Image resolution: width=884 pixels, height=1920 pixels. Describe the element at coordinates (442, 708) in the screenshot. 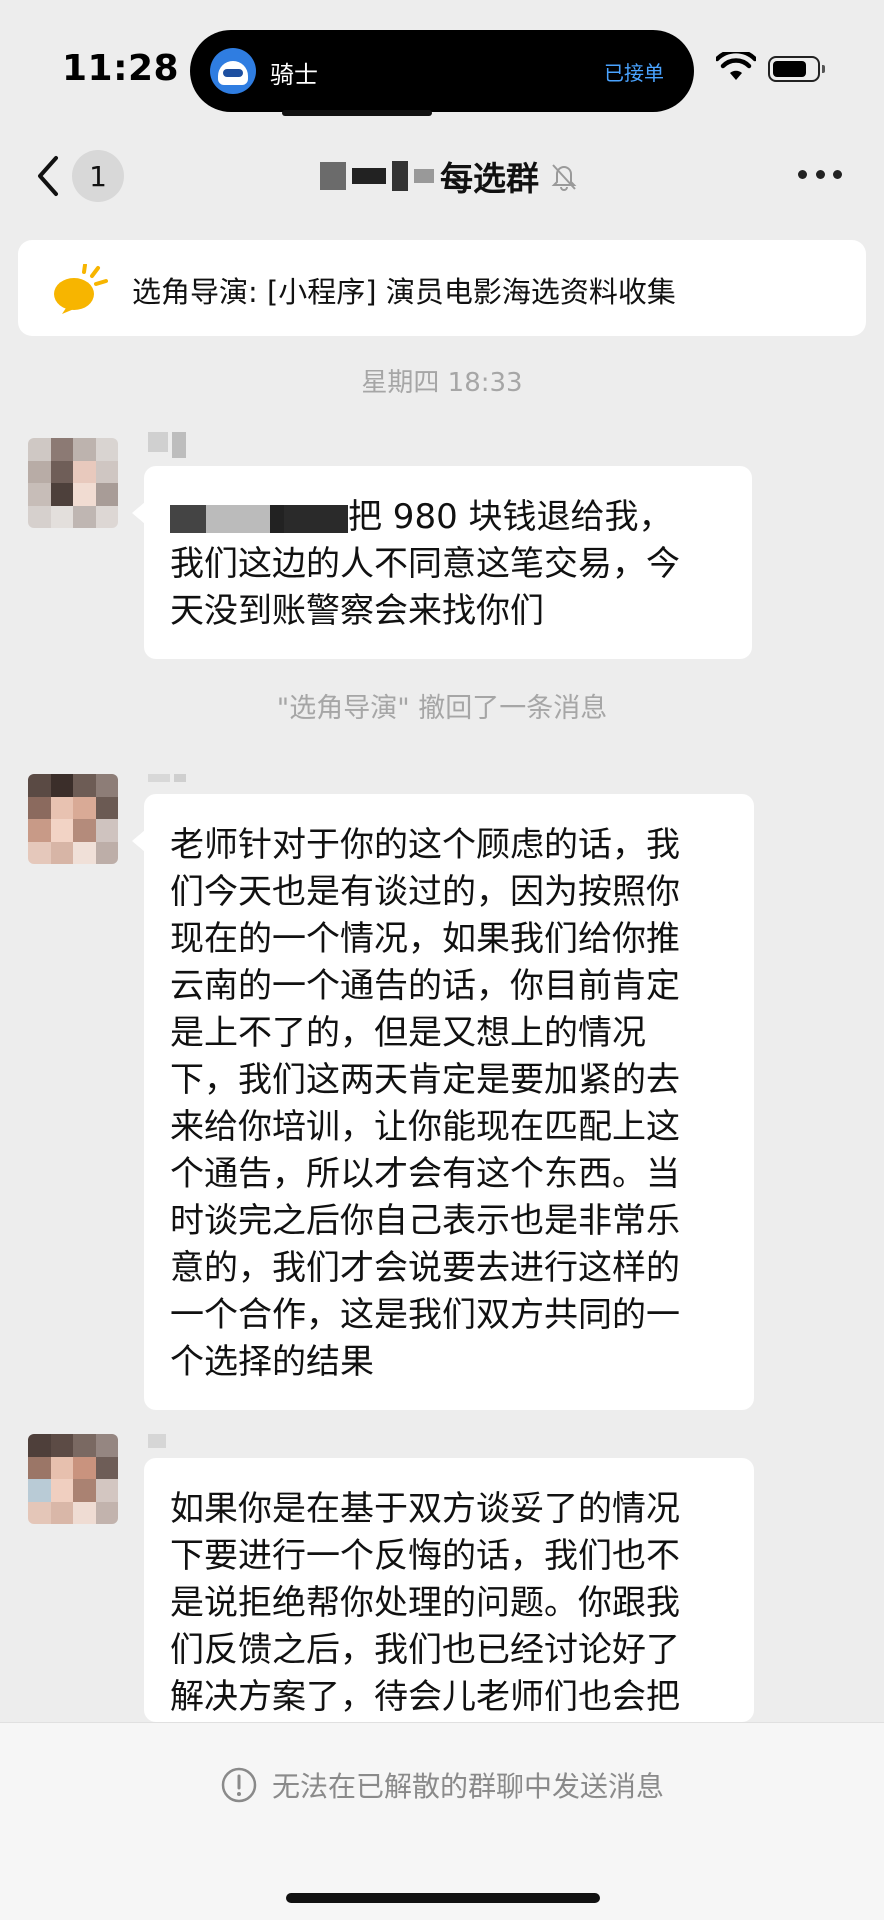

I see `recall-notice: "选角导演" 撤回了一条消息` at that location.